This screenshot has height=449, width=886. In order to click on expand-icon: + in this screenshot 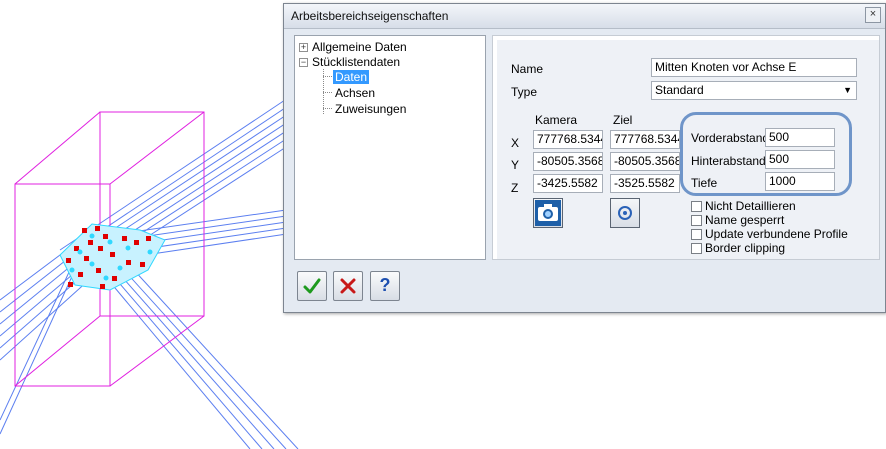, I will do `click(303, 47)`.